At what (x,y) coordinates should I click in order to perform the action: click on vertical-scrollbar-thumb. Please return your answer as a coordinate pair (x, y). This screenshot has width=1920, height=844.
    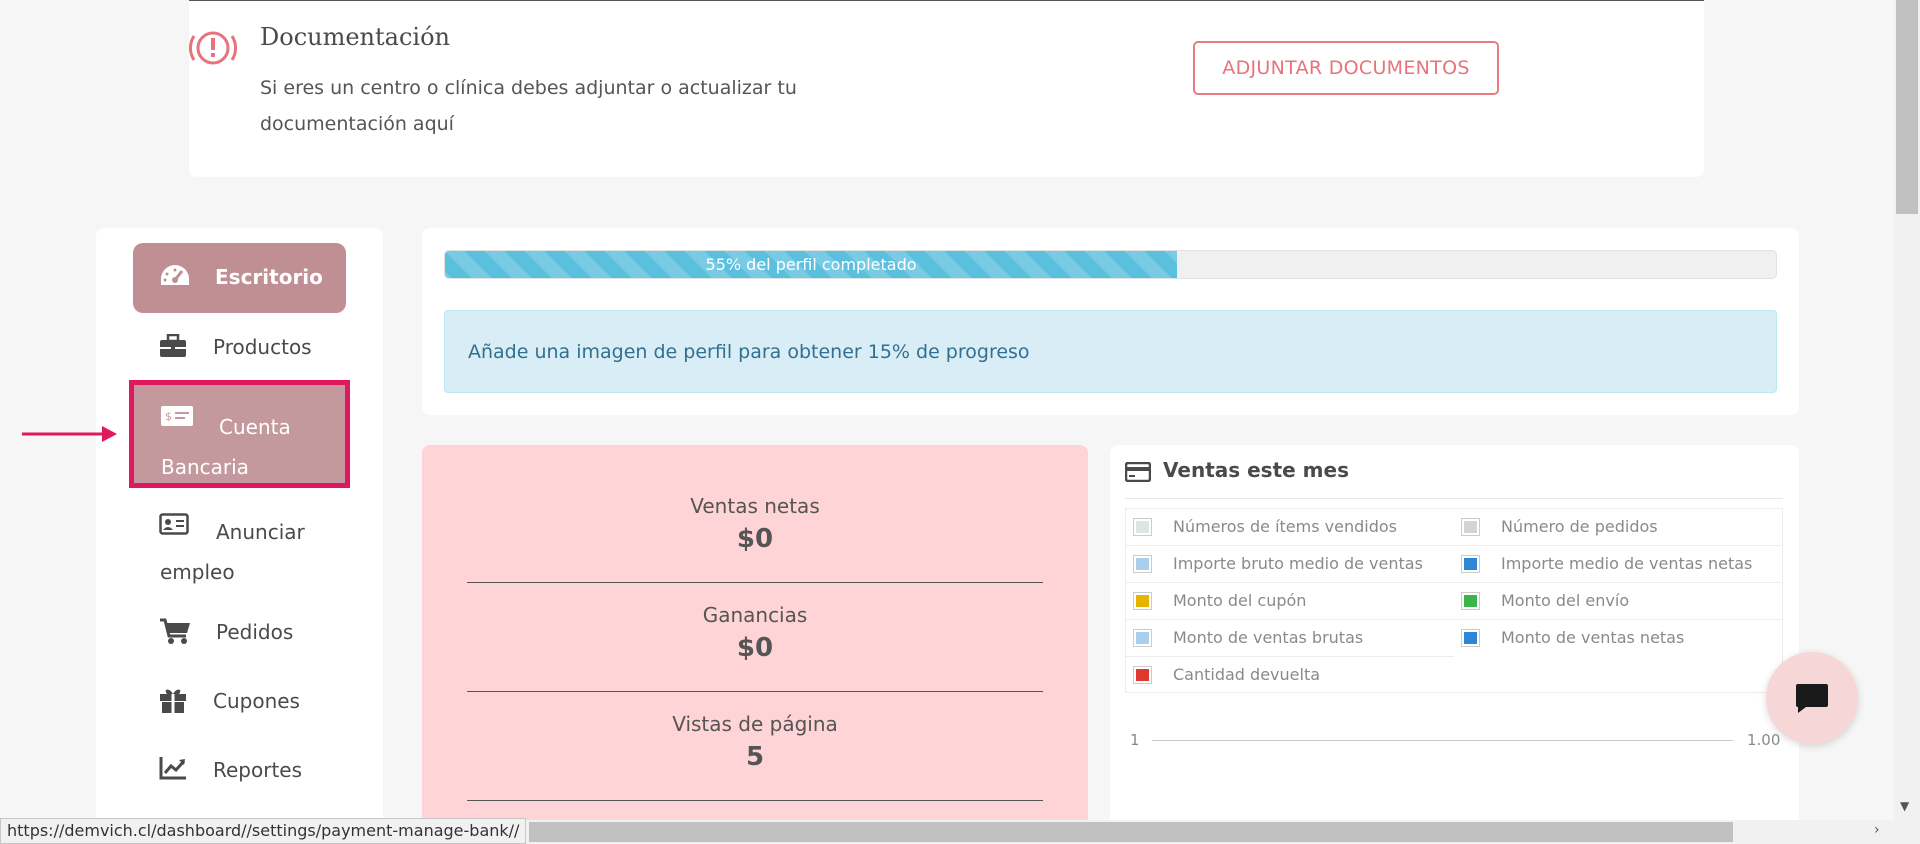
    Looking at the image, I should click on (1907, 107).